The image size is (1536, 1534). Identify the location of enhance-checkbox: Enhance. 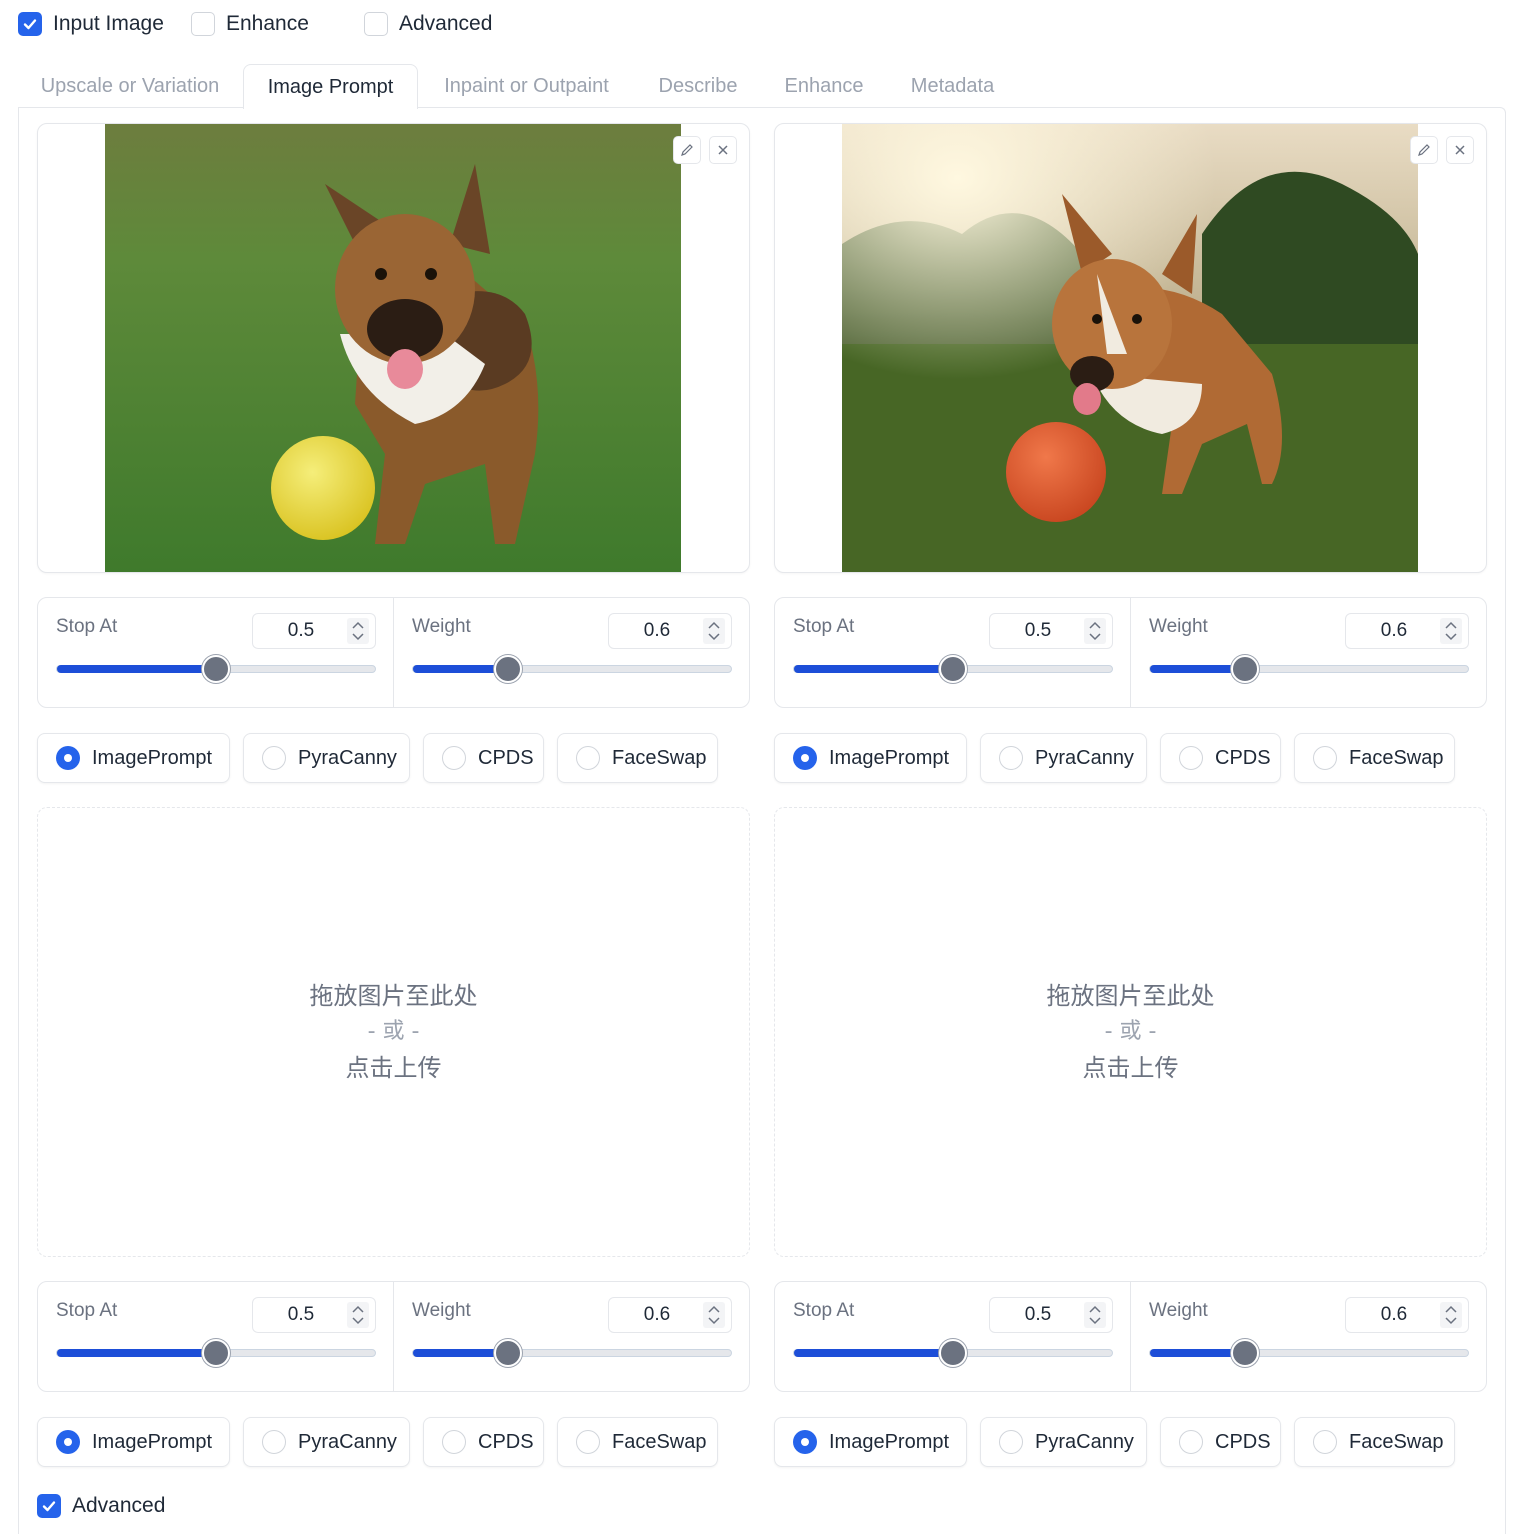
(250, 24).